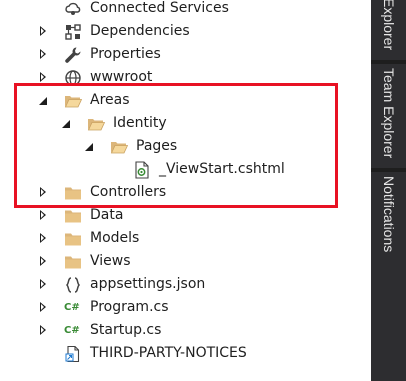  I want to click on tree-item-dependencies: Dependencies, so click(185, 31).